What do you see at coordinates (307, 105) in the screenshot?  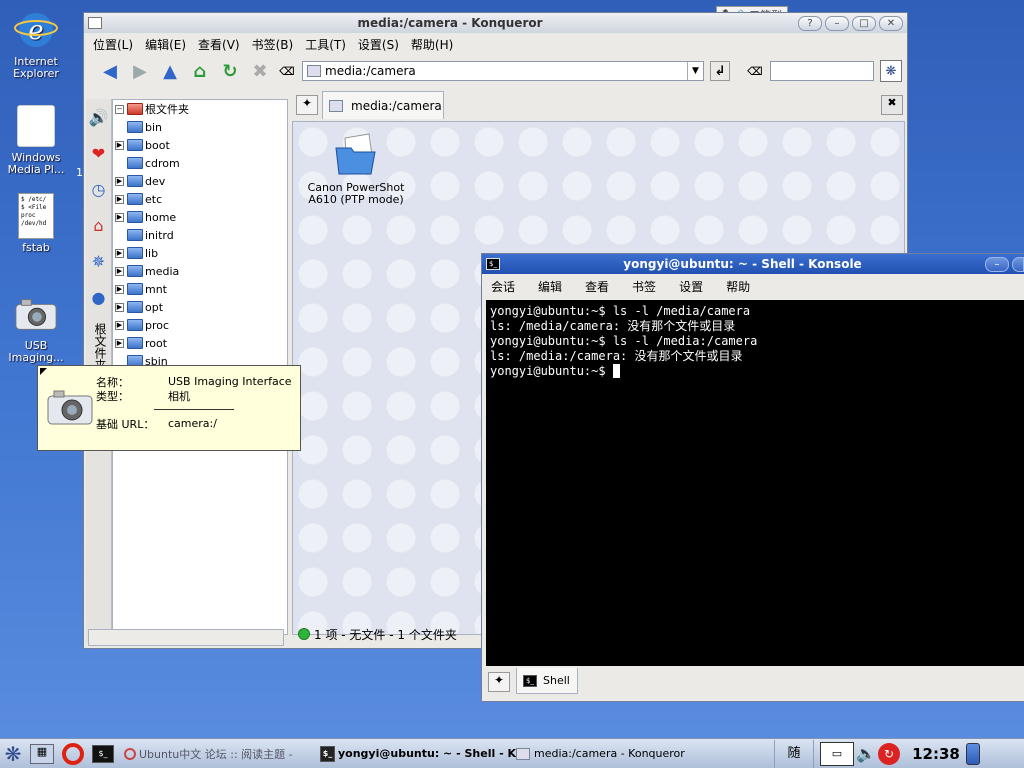 I see `new-tab-icon: ✦` at bounding box center [307, 105].